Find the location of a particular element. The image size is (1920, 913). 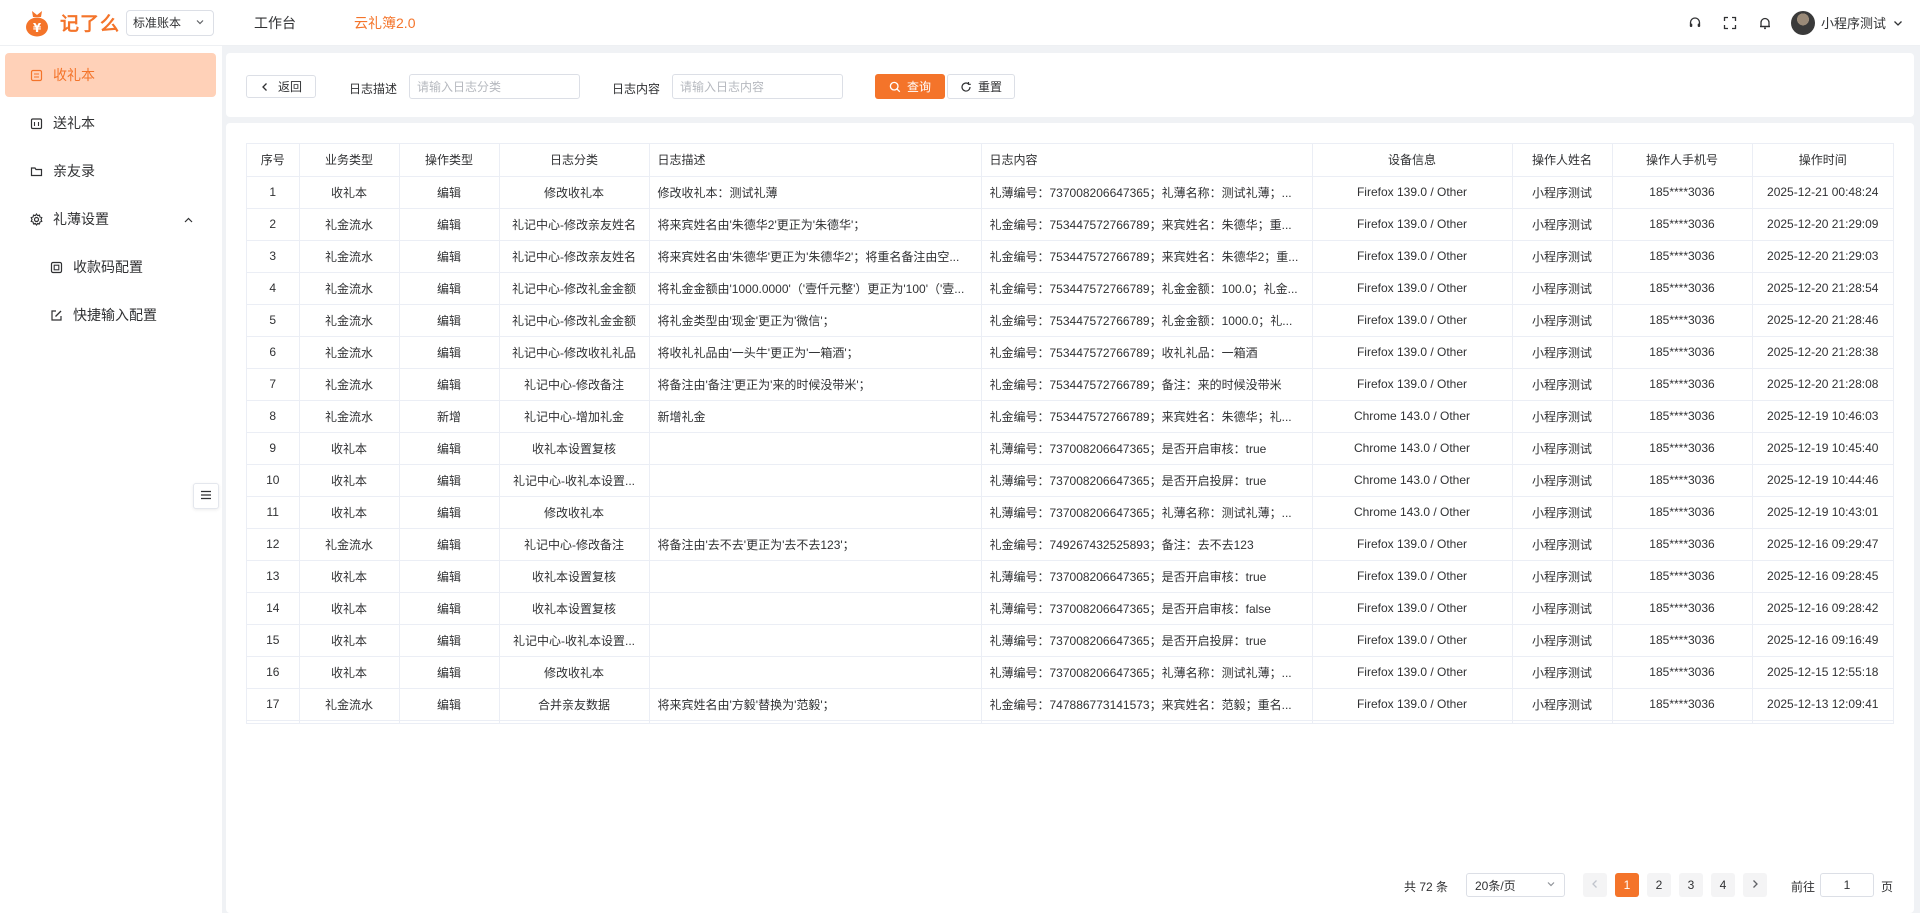

col-index-cell: 5 is located at coordinates (273, 320).